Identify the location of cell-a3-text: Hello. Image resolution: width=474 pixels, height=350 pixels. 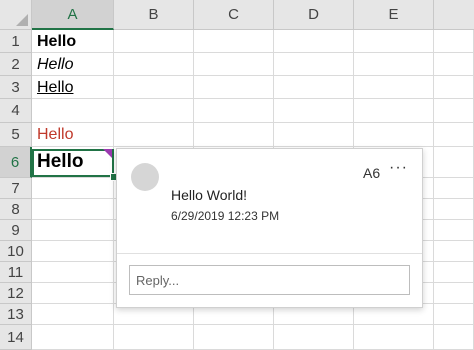
(55, 88).